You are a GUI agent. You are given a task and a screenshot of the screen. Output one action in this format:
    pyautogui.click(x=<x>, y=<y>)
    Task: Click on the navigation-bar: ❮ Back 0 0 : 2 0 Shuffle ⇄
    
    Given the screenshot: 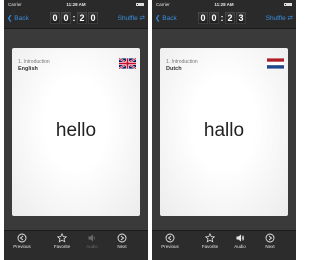 What is the action you would take?
    pyautogui.click(x=76, y=19)
    